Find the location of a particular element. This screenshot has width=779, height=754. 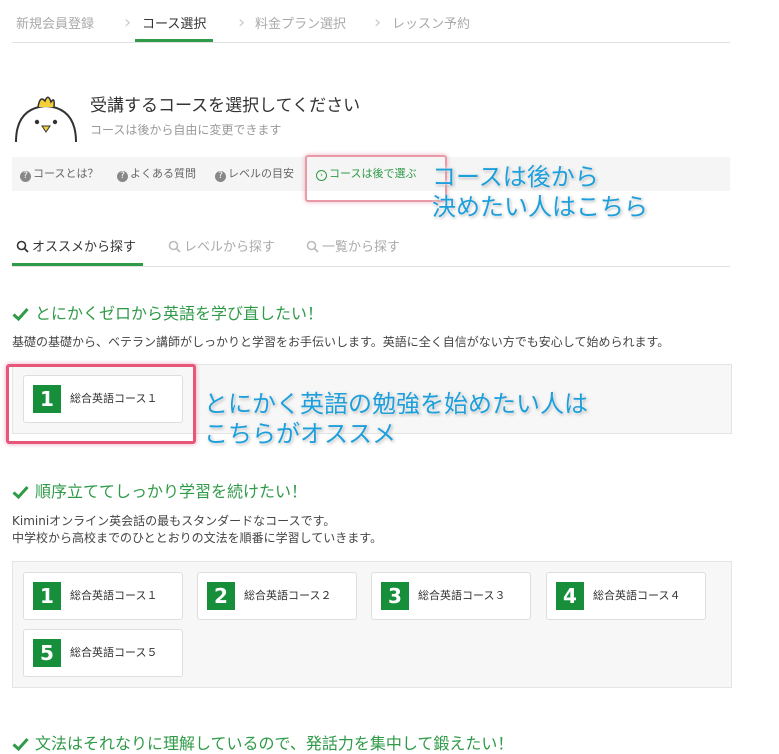

course-card-3: 3 総合英語コース３ is located at coordinates (451, 596).